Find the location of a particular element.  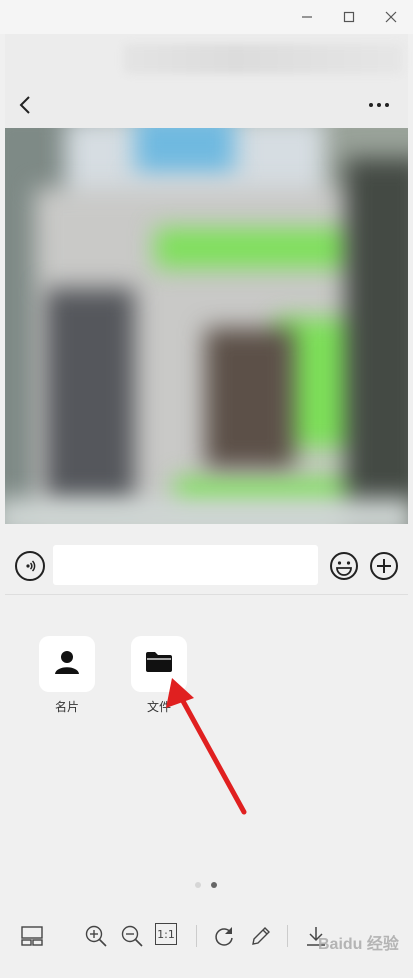

maximize-icon is located at coordinates (349, 17).